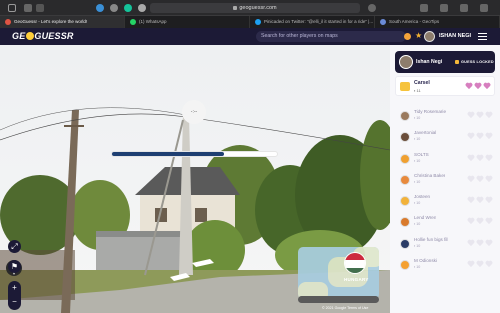  Describe the element at coordinates (331, 36) in the screenshot. I see `player-search-input: Search for other players on maps` at that location.